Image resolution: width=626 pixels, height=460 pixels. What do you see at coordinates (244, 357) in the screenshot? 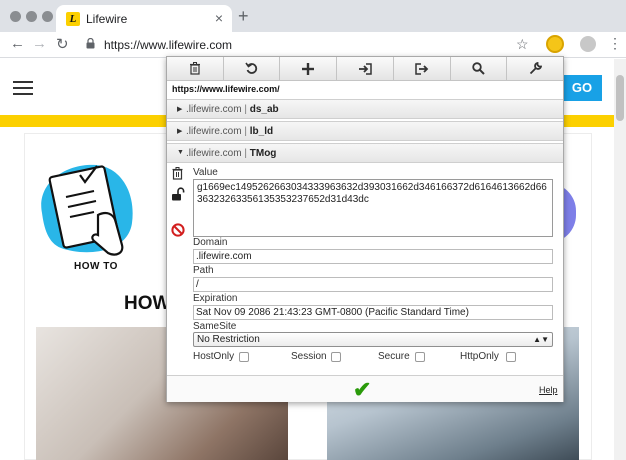
I see `hostonly-checkbox` at bounding box center [244, 357].